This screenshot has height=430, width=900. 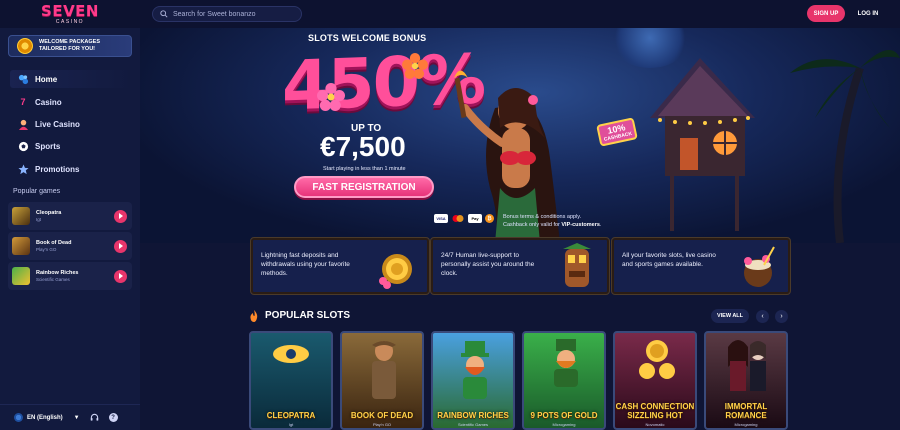 I want to click on headset-icon, so click(x=94, y=417).